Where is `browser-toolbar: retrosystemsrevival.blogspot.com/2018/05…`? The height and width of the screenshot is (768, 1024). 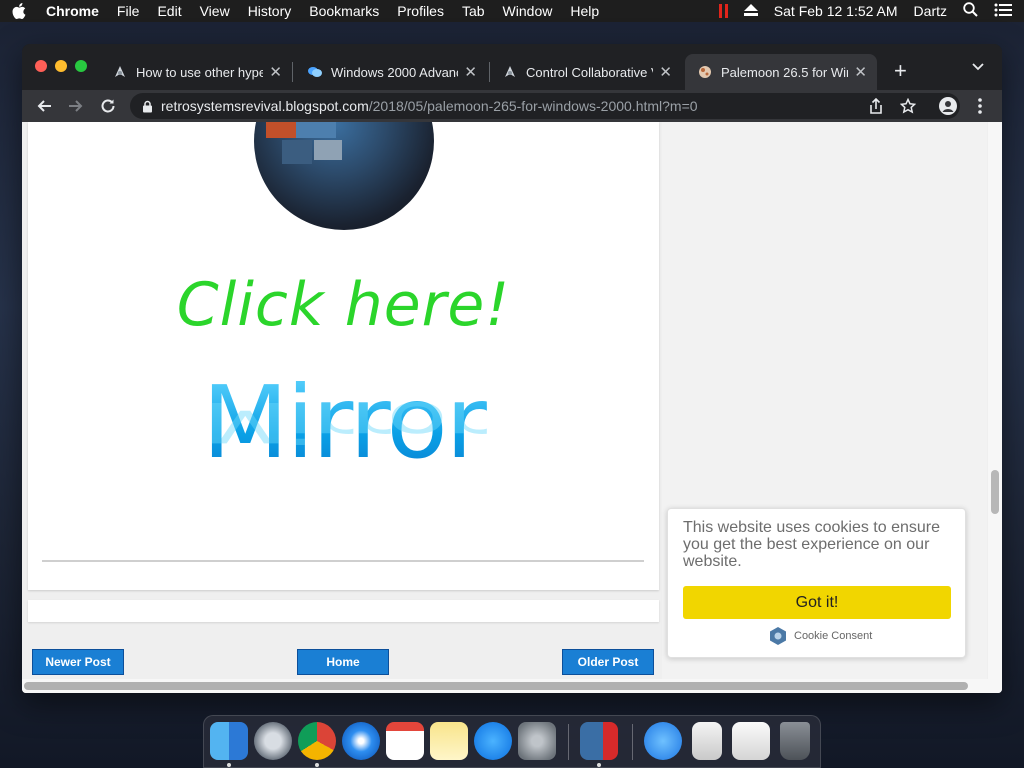
browser-toolbar: retrosystemsrevival.blogspot.com/2018/05… is located at coordinates (512, 106).